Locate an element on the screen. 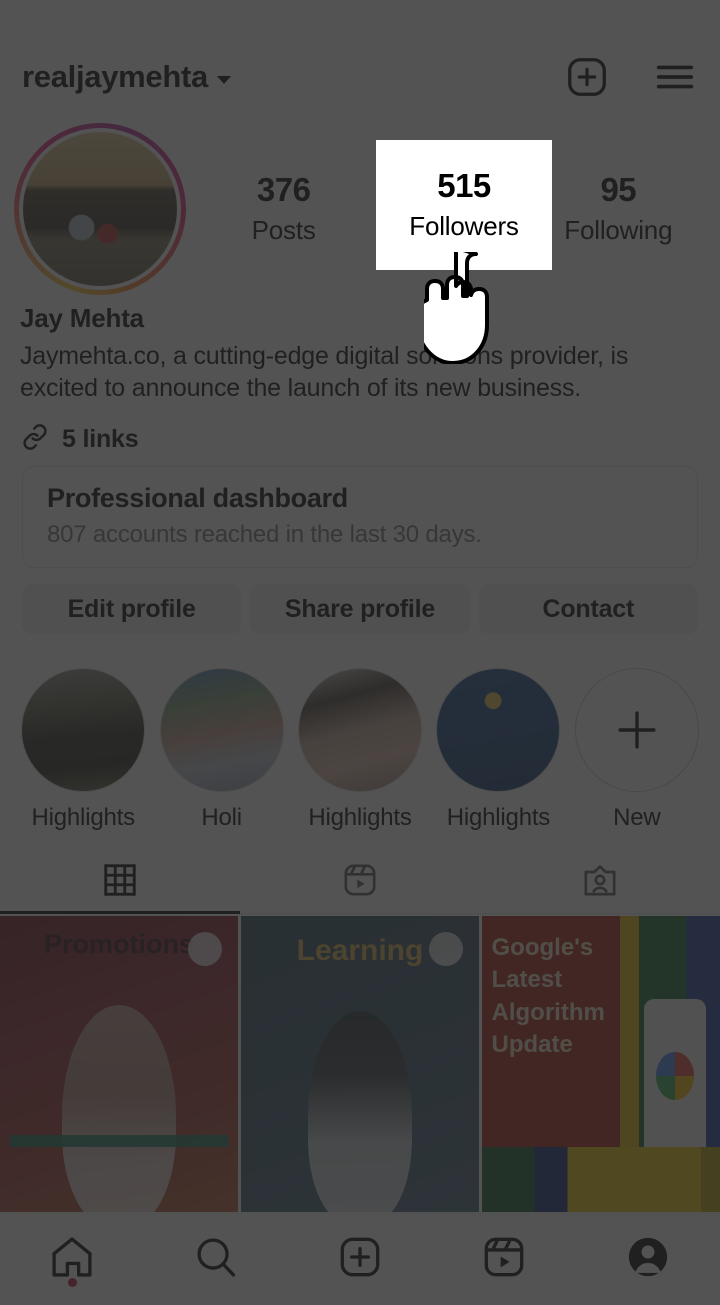  tagged-icon is located at coordinates (600, 882).